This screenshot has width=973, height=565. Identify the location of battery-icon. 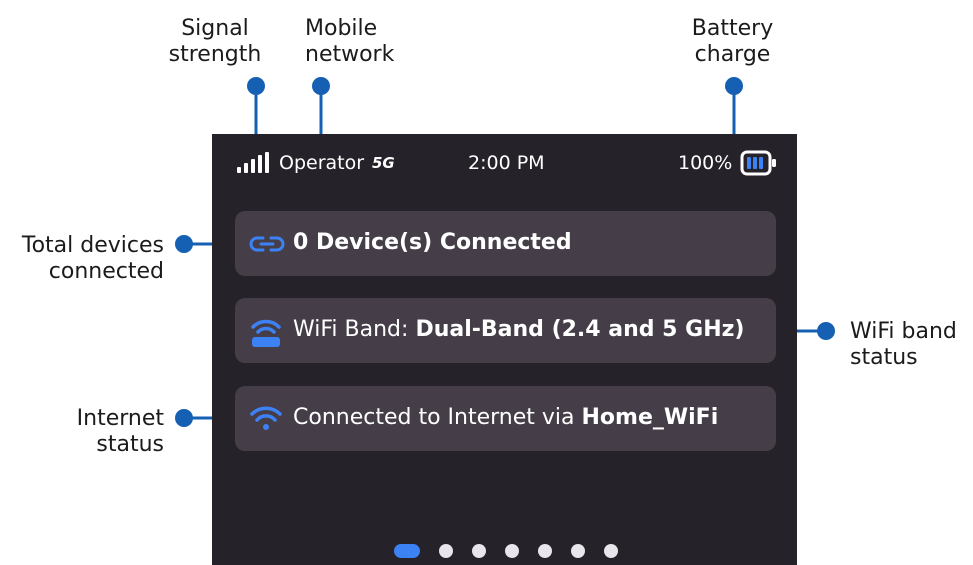
(758, 163).